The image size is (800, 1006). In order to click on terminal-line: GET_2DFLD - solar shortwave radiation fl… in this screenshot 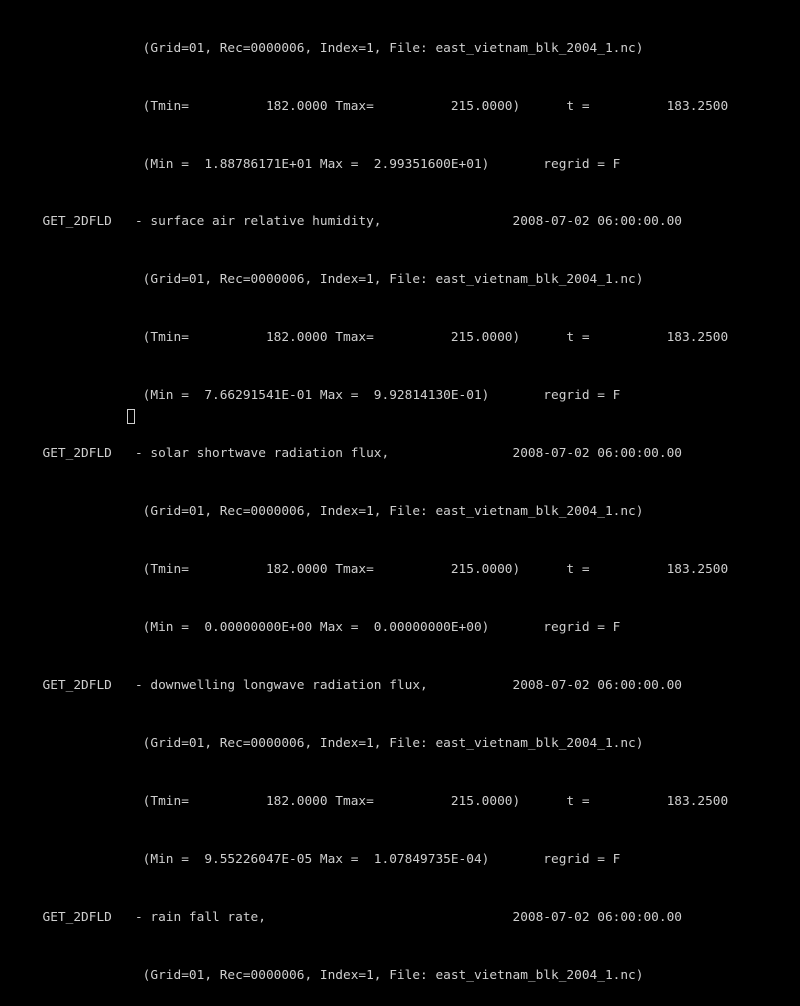, I will do `click(343, 454)`.